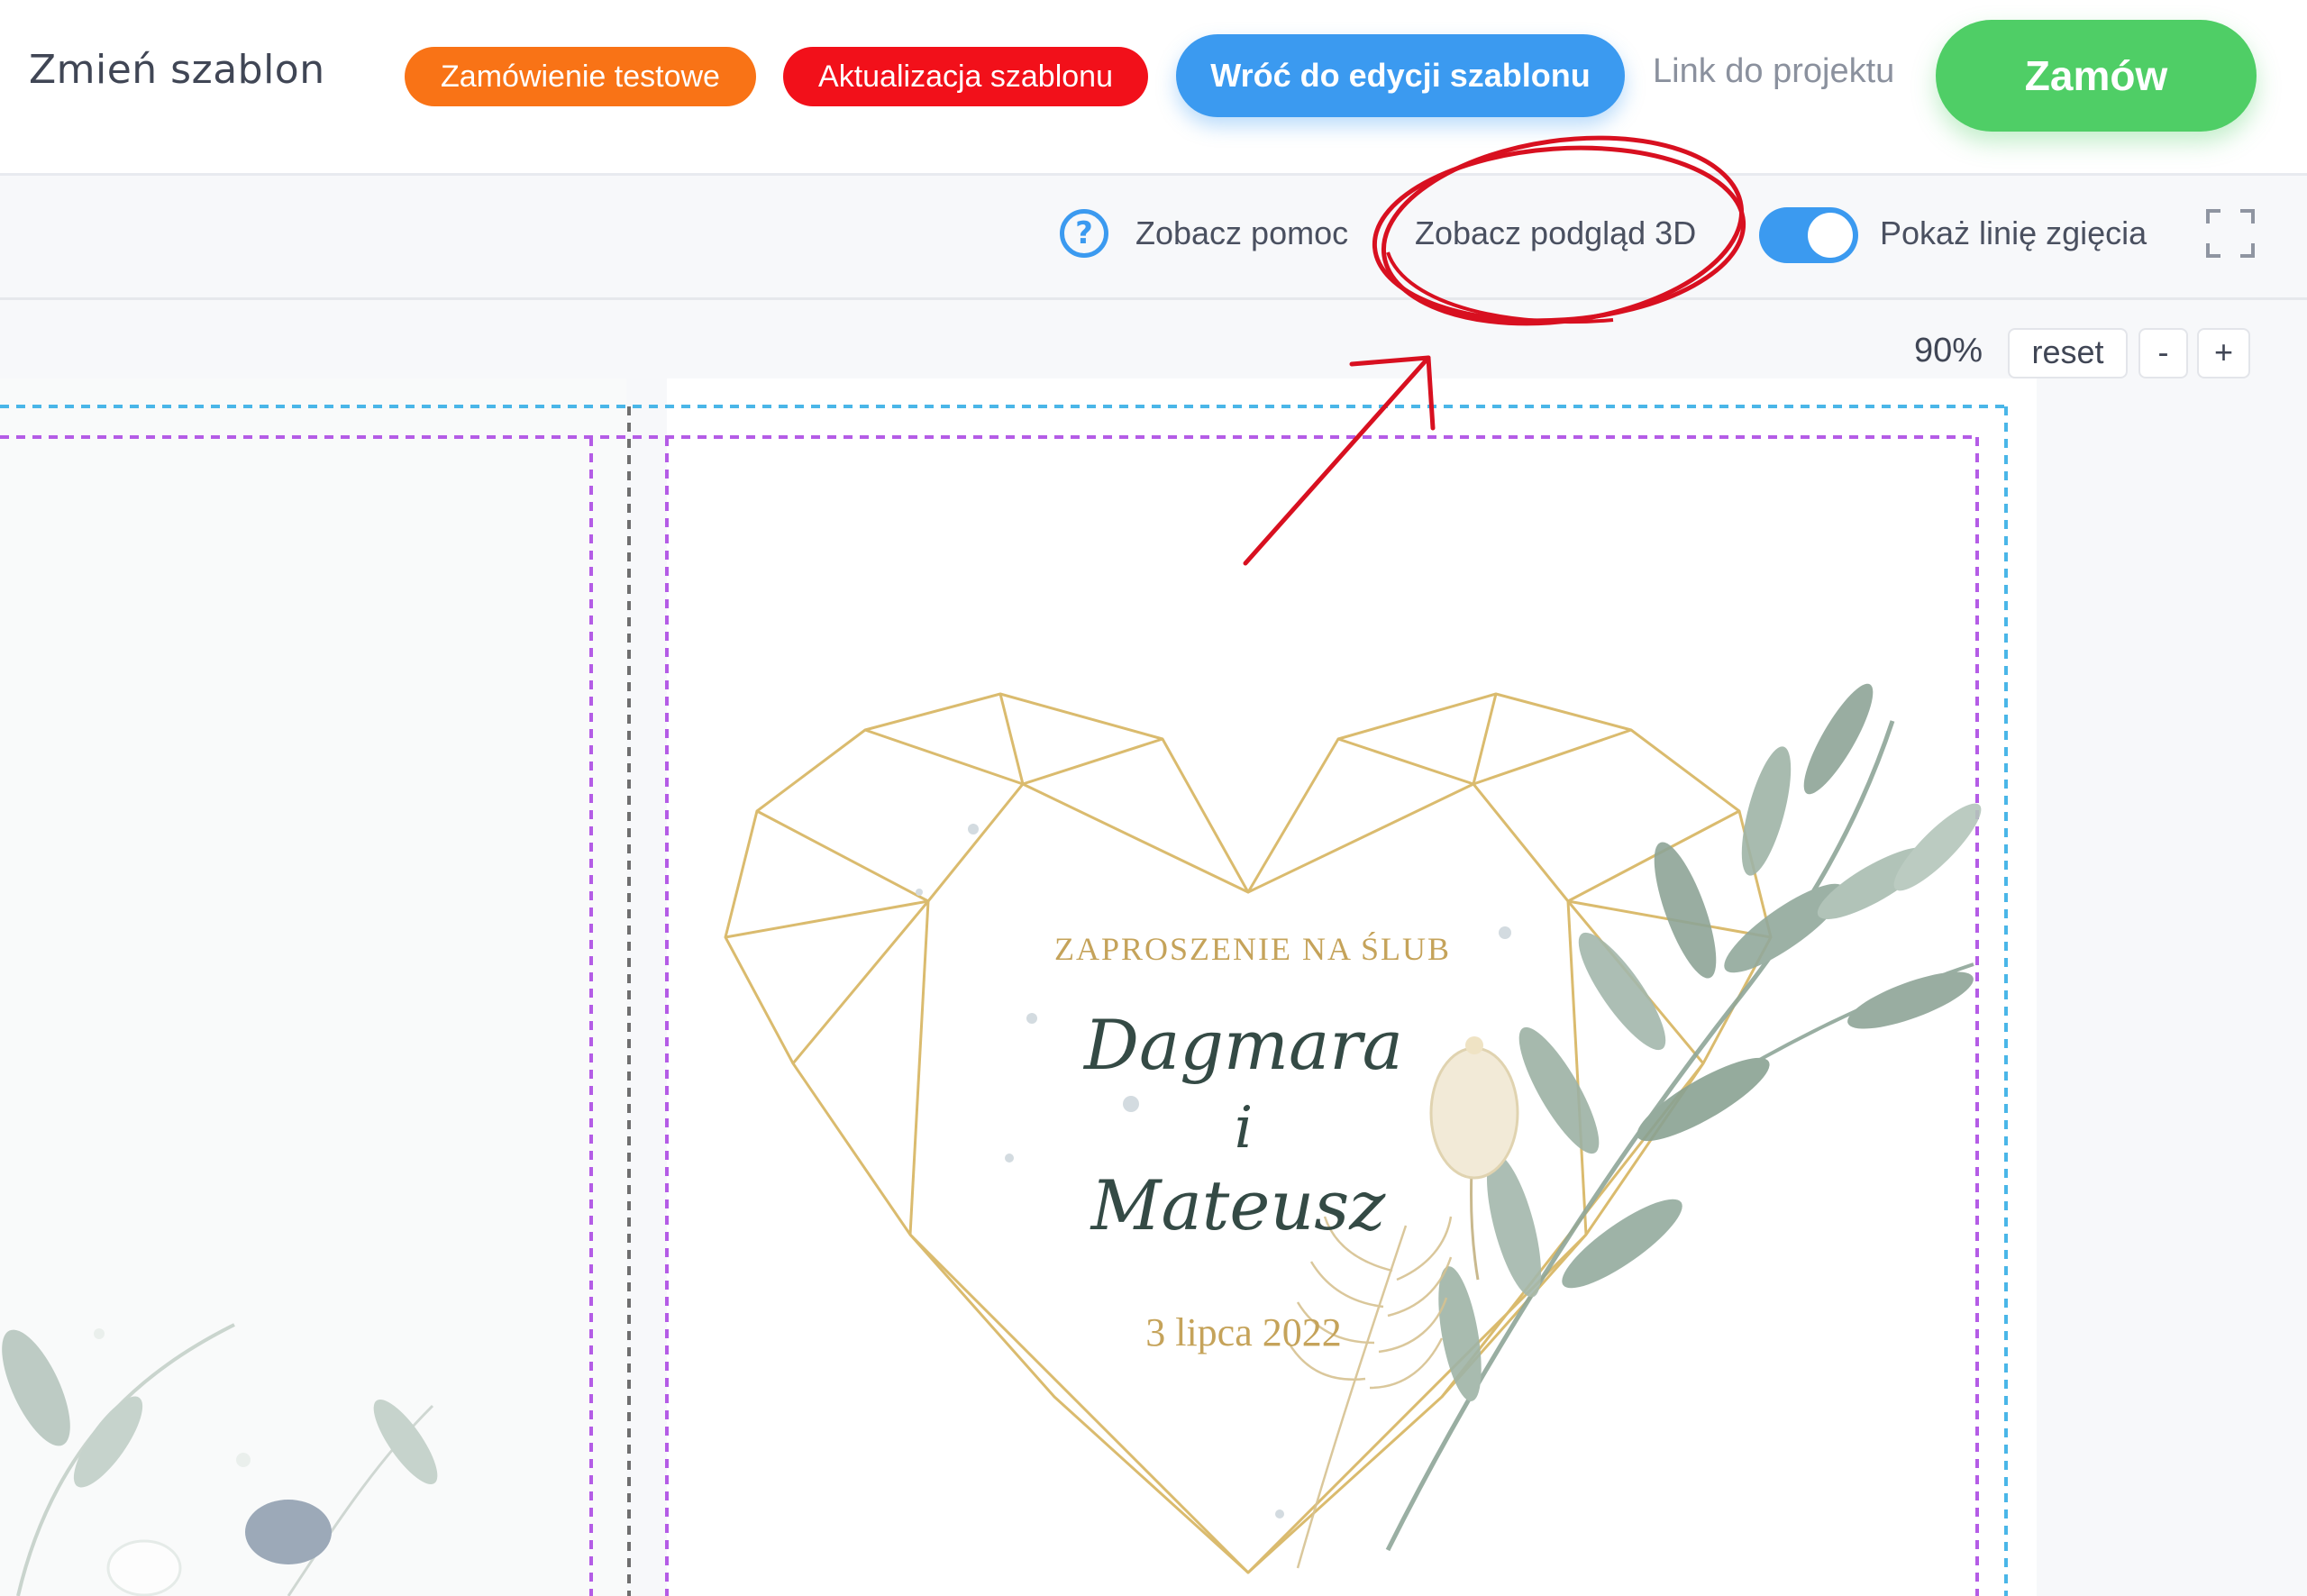  What do you see at coordinates (1243, 1332) in the screenshot?
I see `invitation-date: 3 lipca 2022` at bounding box center [1243, 1332].